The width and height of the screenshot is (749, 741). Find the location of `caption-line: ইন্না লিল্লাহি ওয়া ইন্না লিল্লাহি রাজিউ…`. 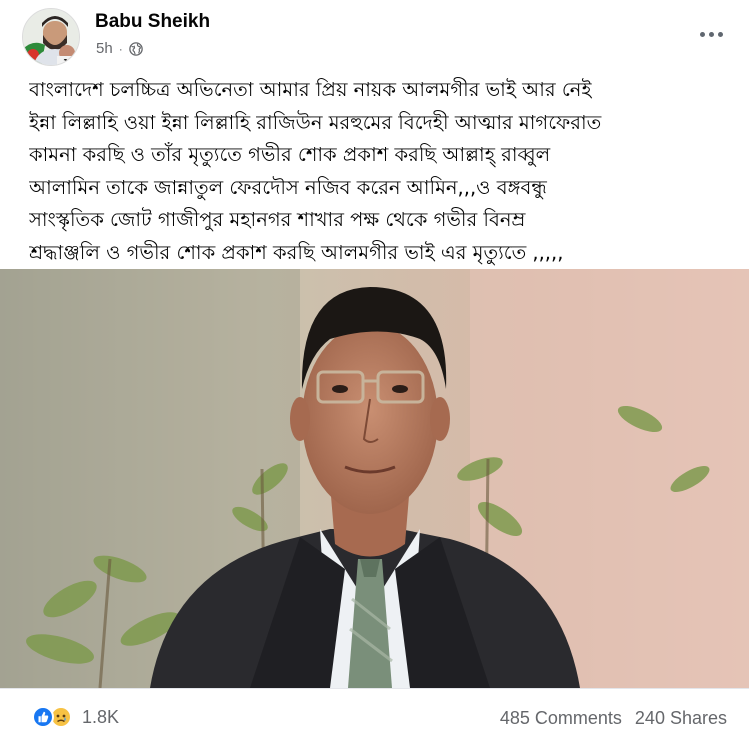

caption-line: ইন্না লিল্লাহি ওয়া ইন্না লিল্লাহি রাজিউ… is located at coordinates (315, 122).